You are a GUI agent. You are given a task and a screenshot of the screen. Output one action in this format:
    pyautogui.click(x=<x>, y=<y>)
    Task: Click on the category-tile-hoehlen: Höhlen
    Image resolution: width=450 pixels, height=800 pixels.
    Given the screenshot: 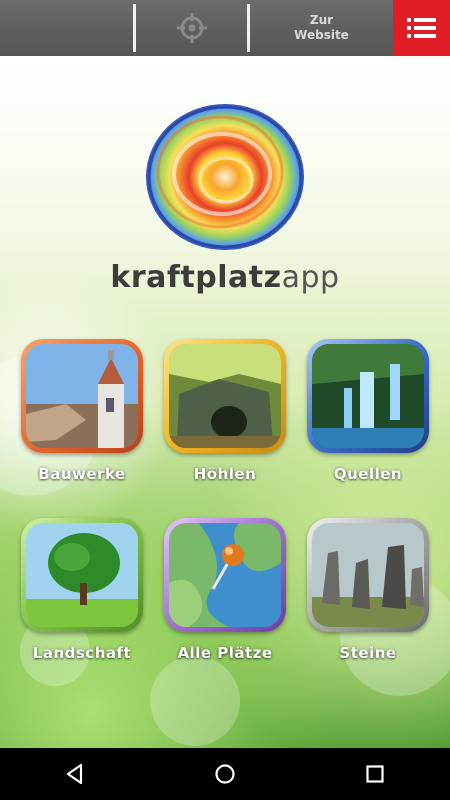 What is the action you would take?
    pyautogui.click(x=225, y=411)
    